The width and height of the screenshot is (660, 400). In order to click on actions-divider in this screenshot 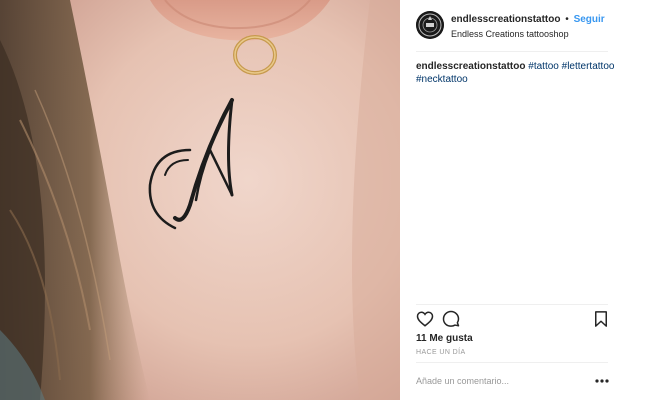, I will do `click(512, 304)`.